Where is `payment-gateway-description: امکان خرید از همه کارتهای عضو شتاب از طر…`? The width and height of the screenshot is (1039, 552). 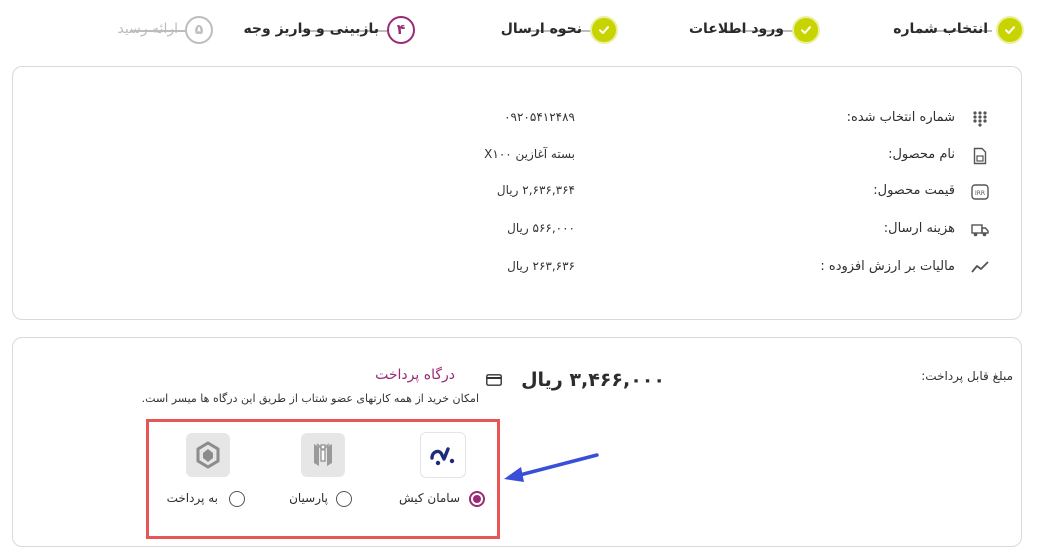 payment-gateway-description: امکان خرید از همه کارتهای عضو شتاب از طر… is located at coordinates (310, 398).